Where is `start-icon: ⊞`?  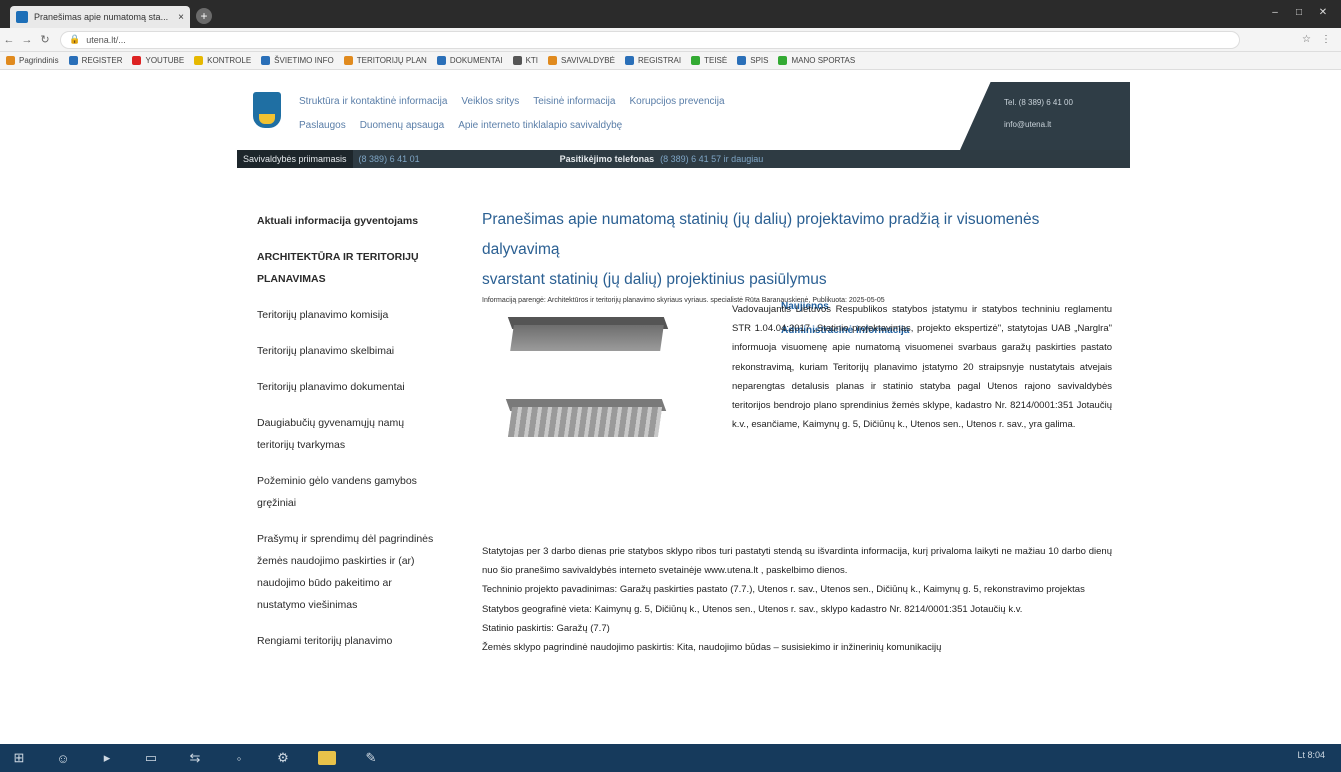
start-icon: ⊞ is located at coordinates (19, 758).